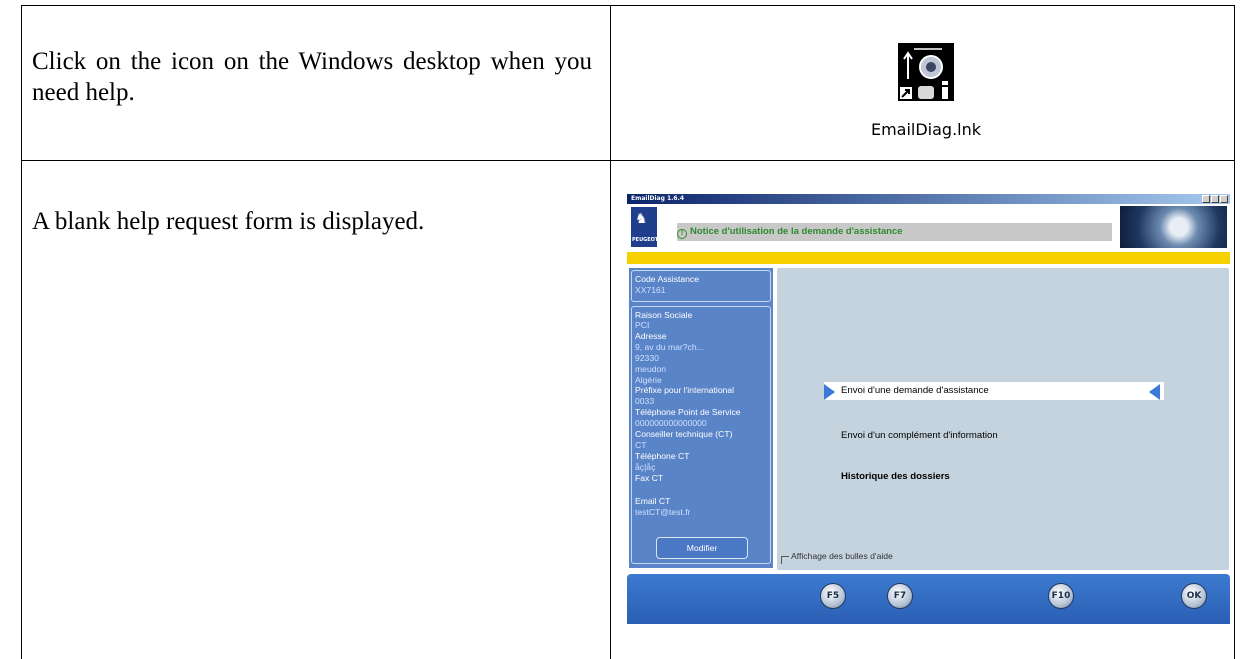  Describe the element at coordinates (895, 476) in the screenshot. I see `menu-item-history: Historique des dossiers` at that location.